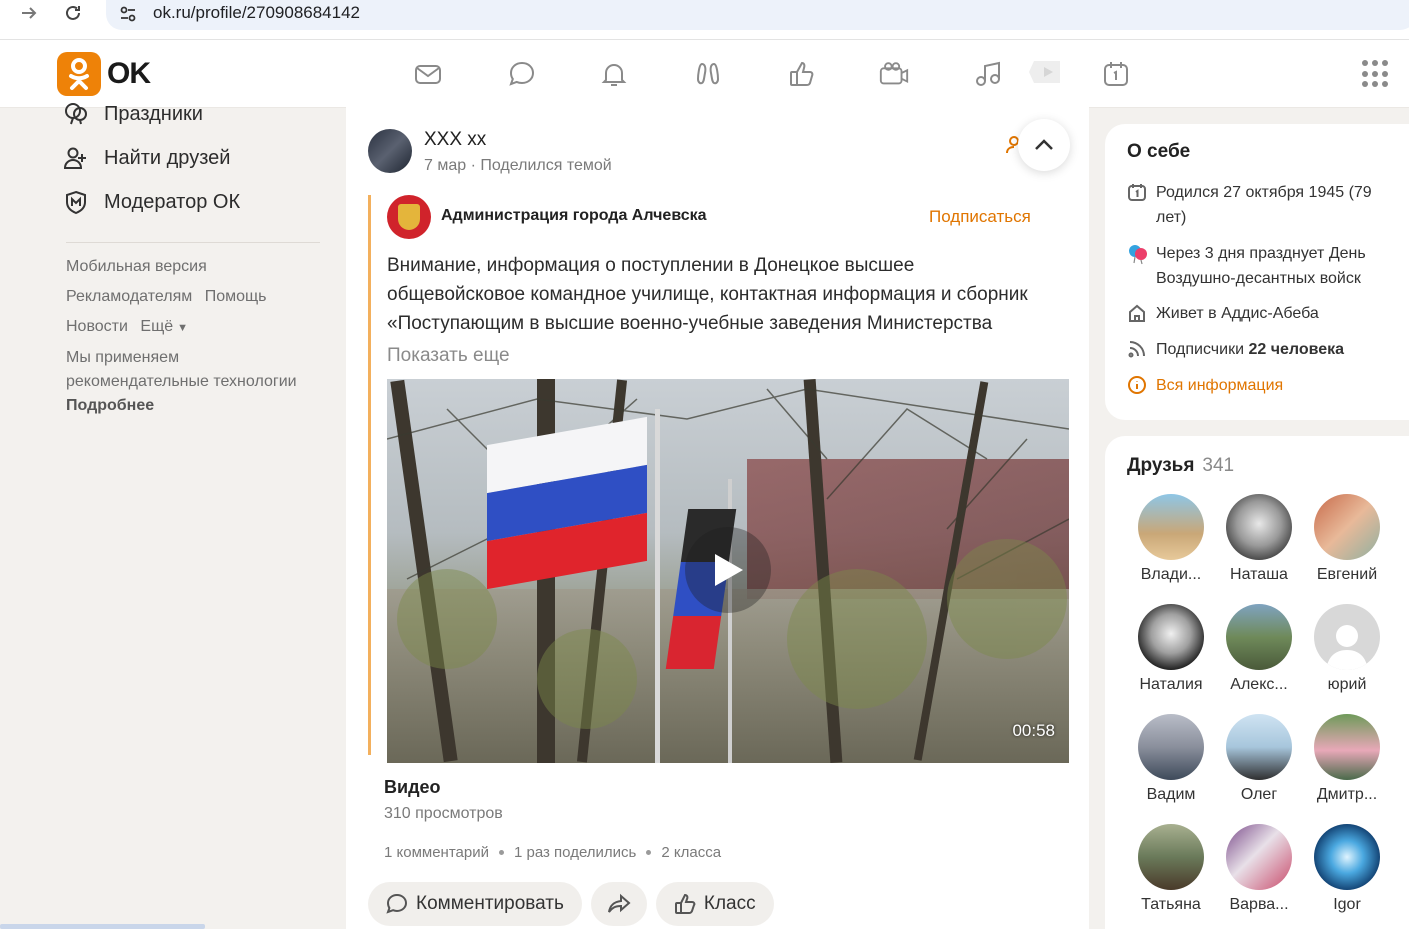  I want to click on video-duration: 00:58, so click(1033, 730).